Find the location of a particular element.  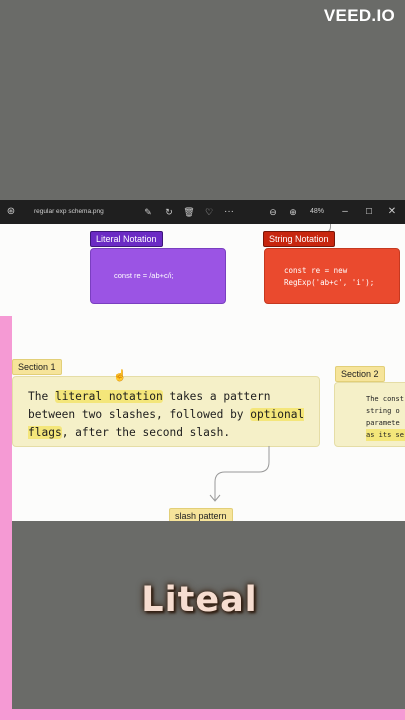

pink-border-left is located at coordinates (6, 518).